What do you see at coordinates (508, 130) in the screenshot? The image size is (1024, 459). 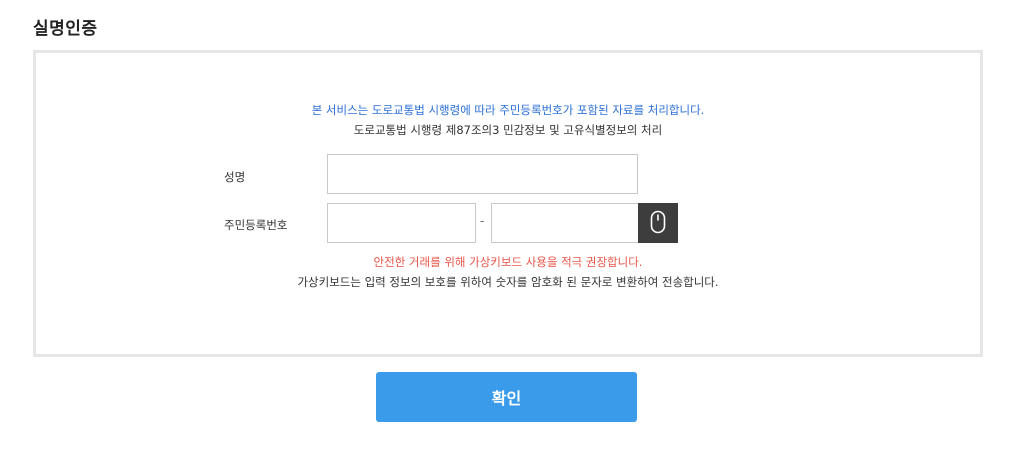 I see `notice-sub: 도로교통법 시행령 제87조의3 민감정보 및 고유식별정보의 처리` at bounding box center [508, 130].